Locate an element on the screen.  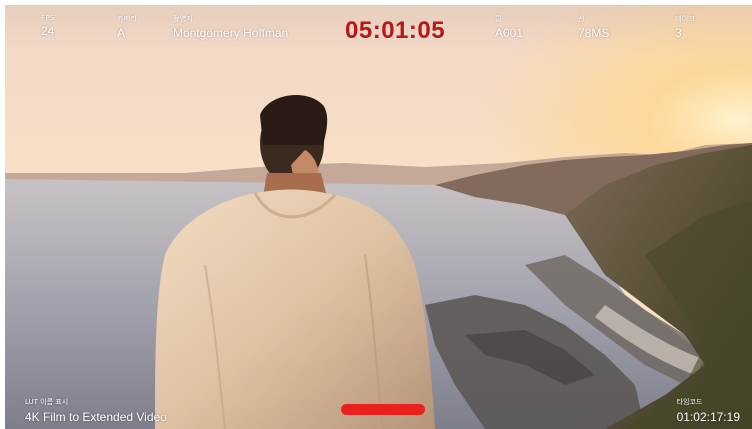
fps-label: FPS is located at coordinates (48, 18).